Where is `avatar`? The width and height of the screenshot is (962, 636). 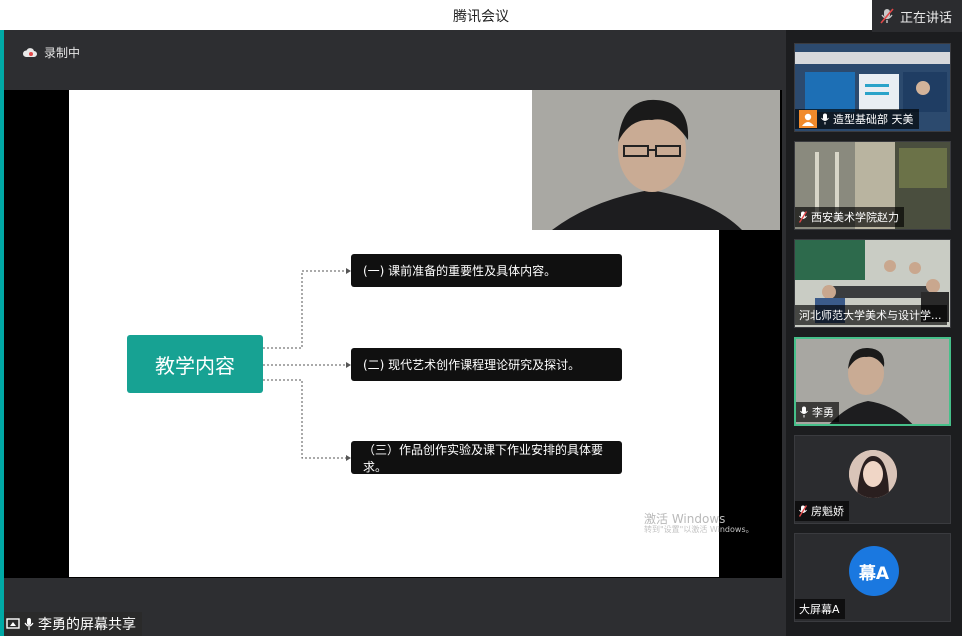
avatar is located at coordinates (873, 474).